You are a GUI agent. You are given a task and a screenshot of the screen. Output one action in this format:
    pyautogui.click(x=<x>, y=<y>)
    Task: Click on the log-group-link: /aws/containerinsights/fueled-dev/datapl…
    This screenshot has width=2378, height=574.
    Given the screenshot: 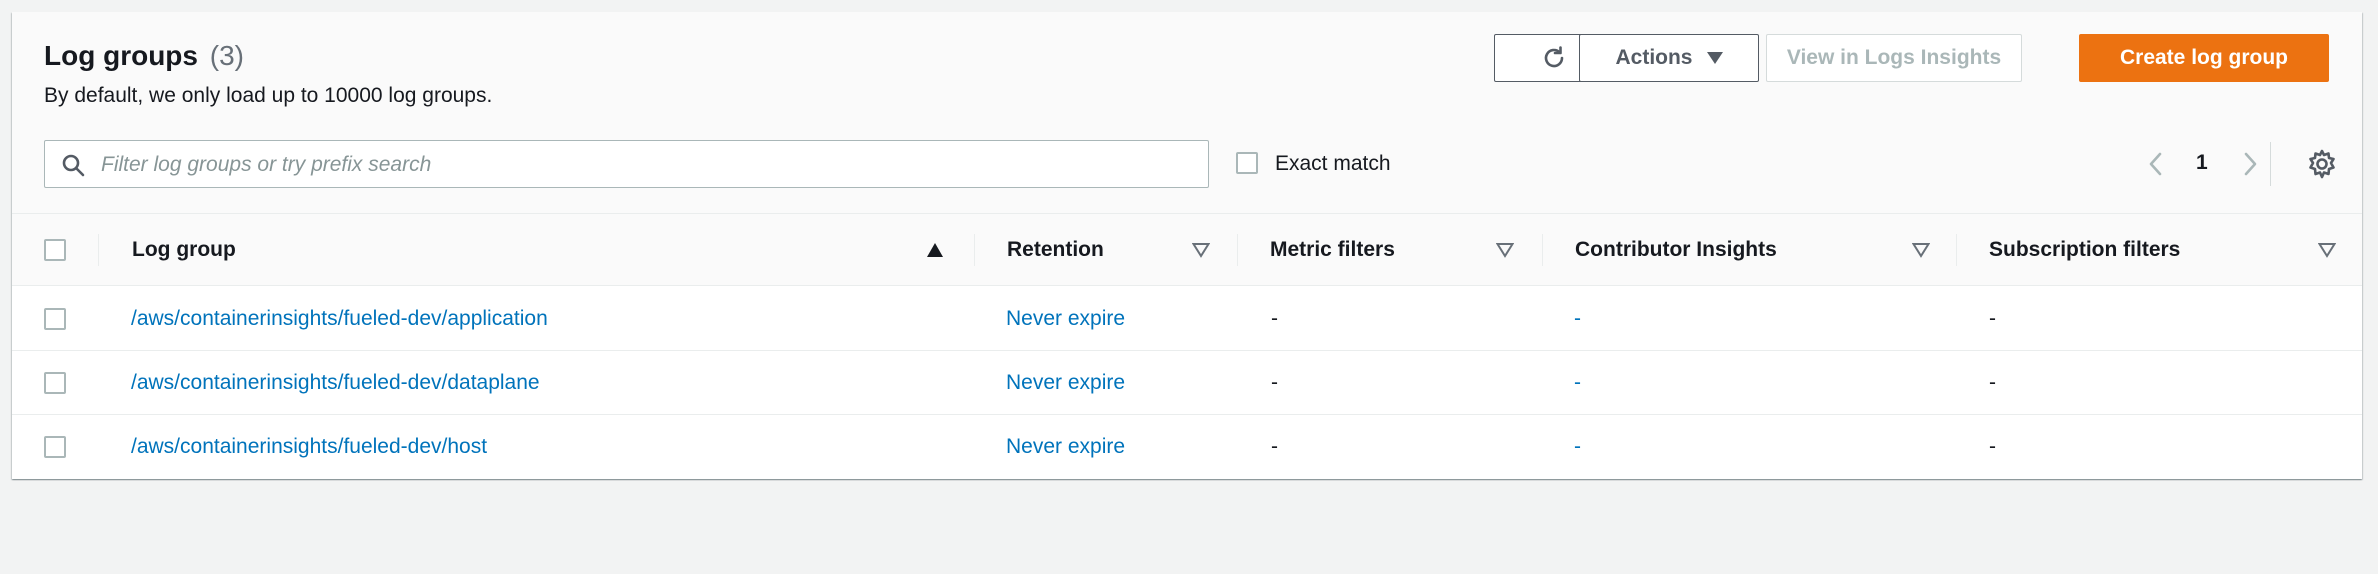 What is the action you would take?
    pyautogui.click(x=335, y=383)
    